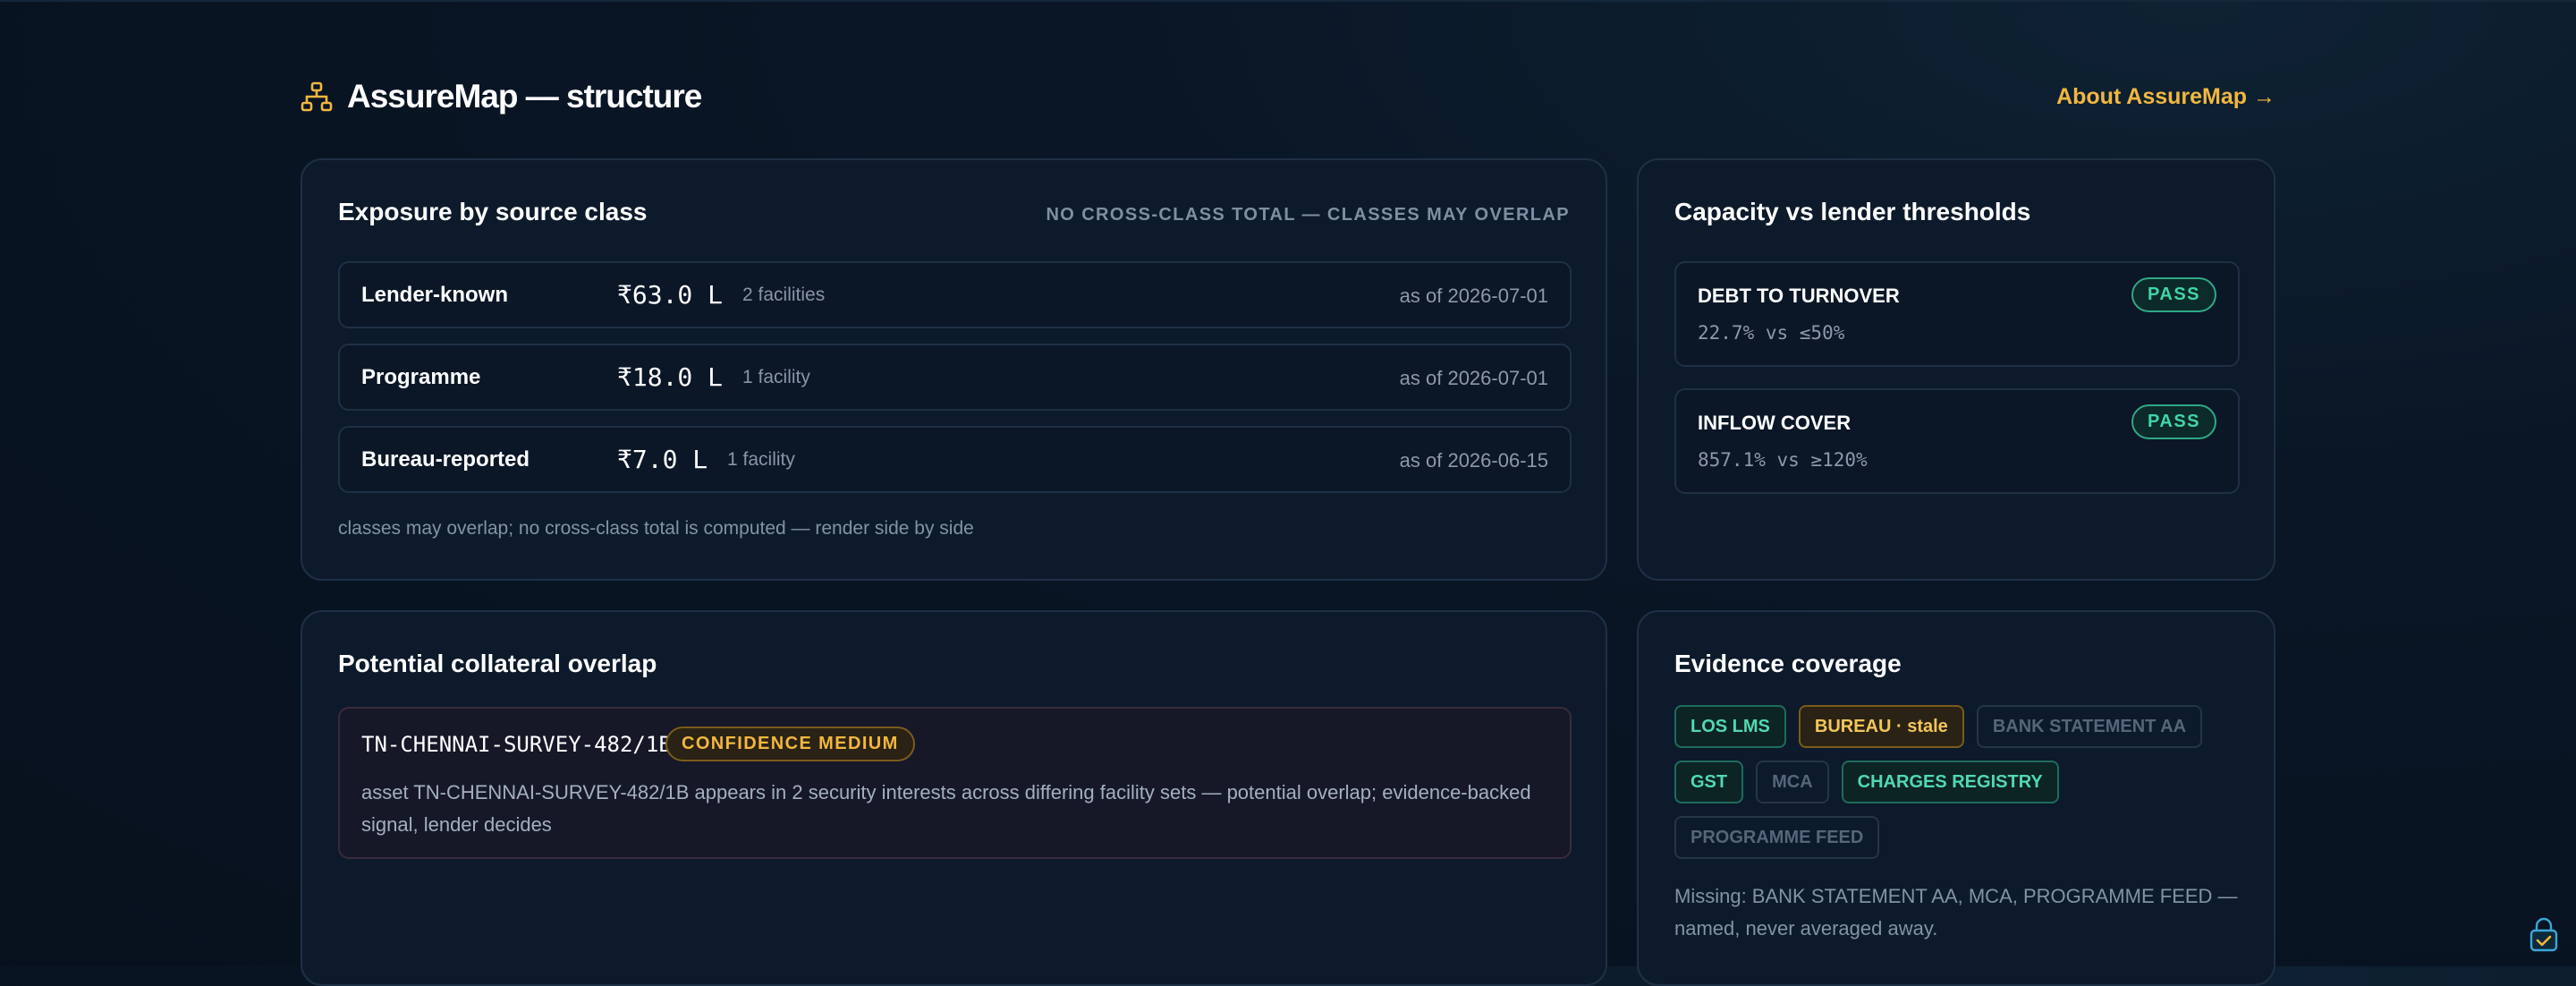 This screenshot has width=2576, height=986. What do you see at coordinates (435, 295) in the screenshot?
I see `exposure-row-label: Lender-known` at bounding box center [435, 295].